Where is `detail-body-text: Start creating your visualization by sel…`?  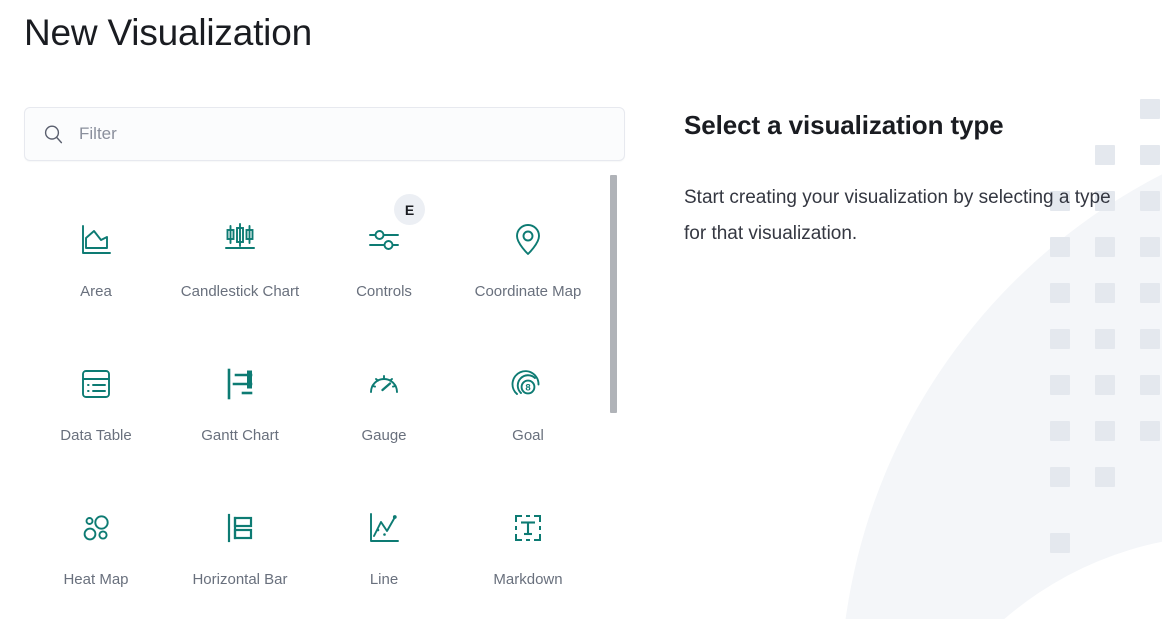
detail-body-text: Start creating your visualization by sel… is located at coordinates (897, 215).